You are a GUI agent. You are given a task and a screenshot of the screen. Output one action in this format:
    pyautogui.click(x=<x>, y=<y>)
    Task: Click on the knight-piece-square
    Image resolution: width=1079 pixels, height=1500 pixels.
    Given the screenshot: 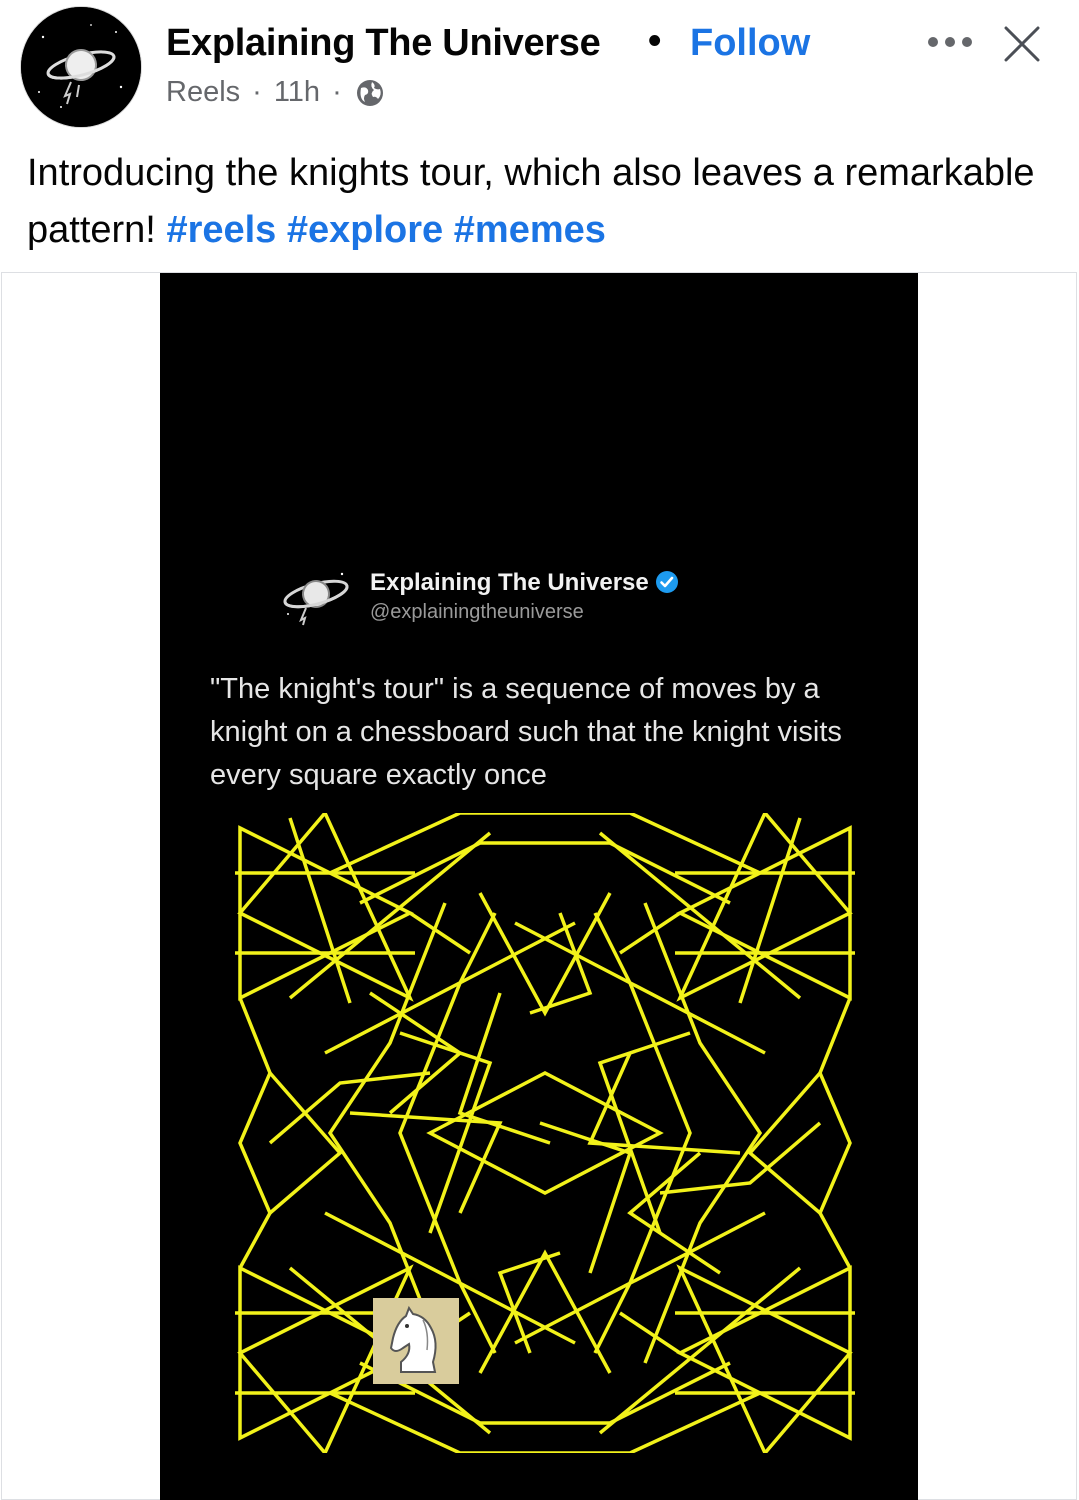 What is the action you would take?
    pyautogui.click(x=416, y=1341)
    